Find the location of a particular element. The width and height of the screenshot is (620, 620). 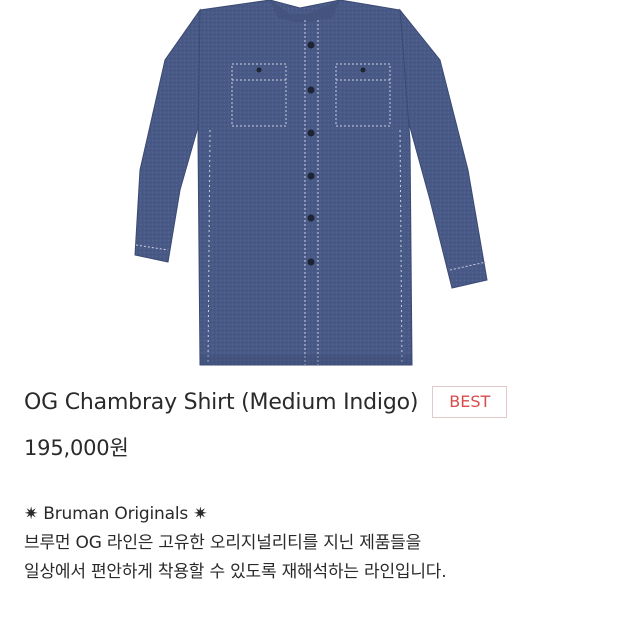

product-price: 195,000원 is located at coordinates (76, 448).